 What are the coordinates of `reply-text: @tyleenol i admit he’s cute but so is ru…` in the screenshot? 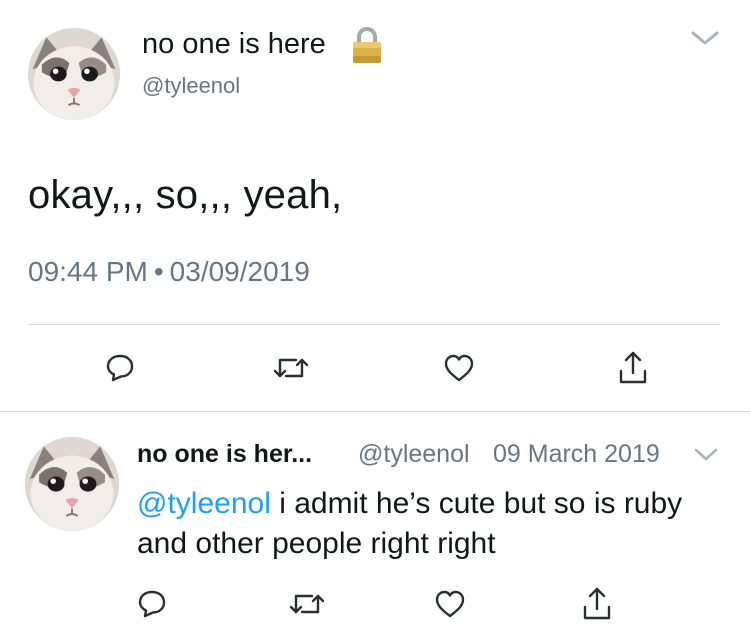 It's located at (427, 524).